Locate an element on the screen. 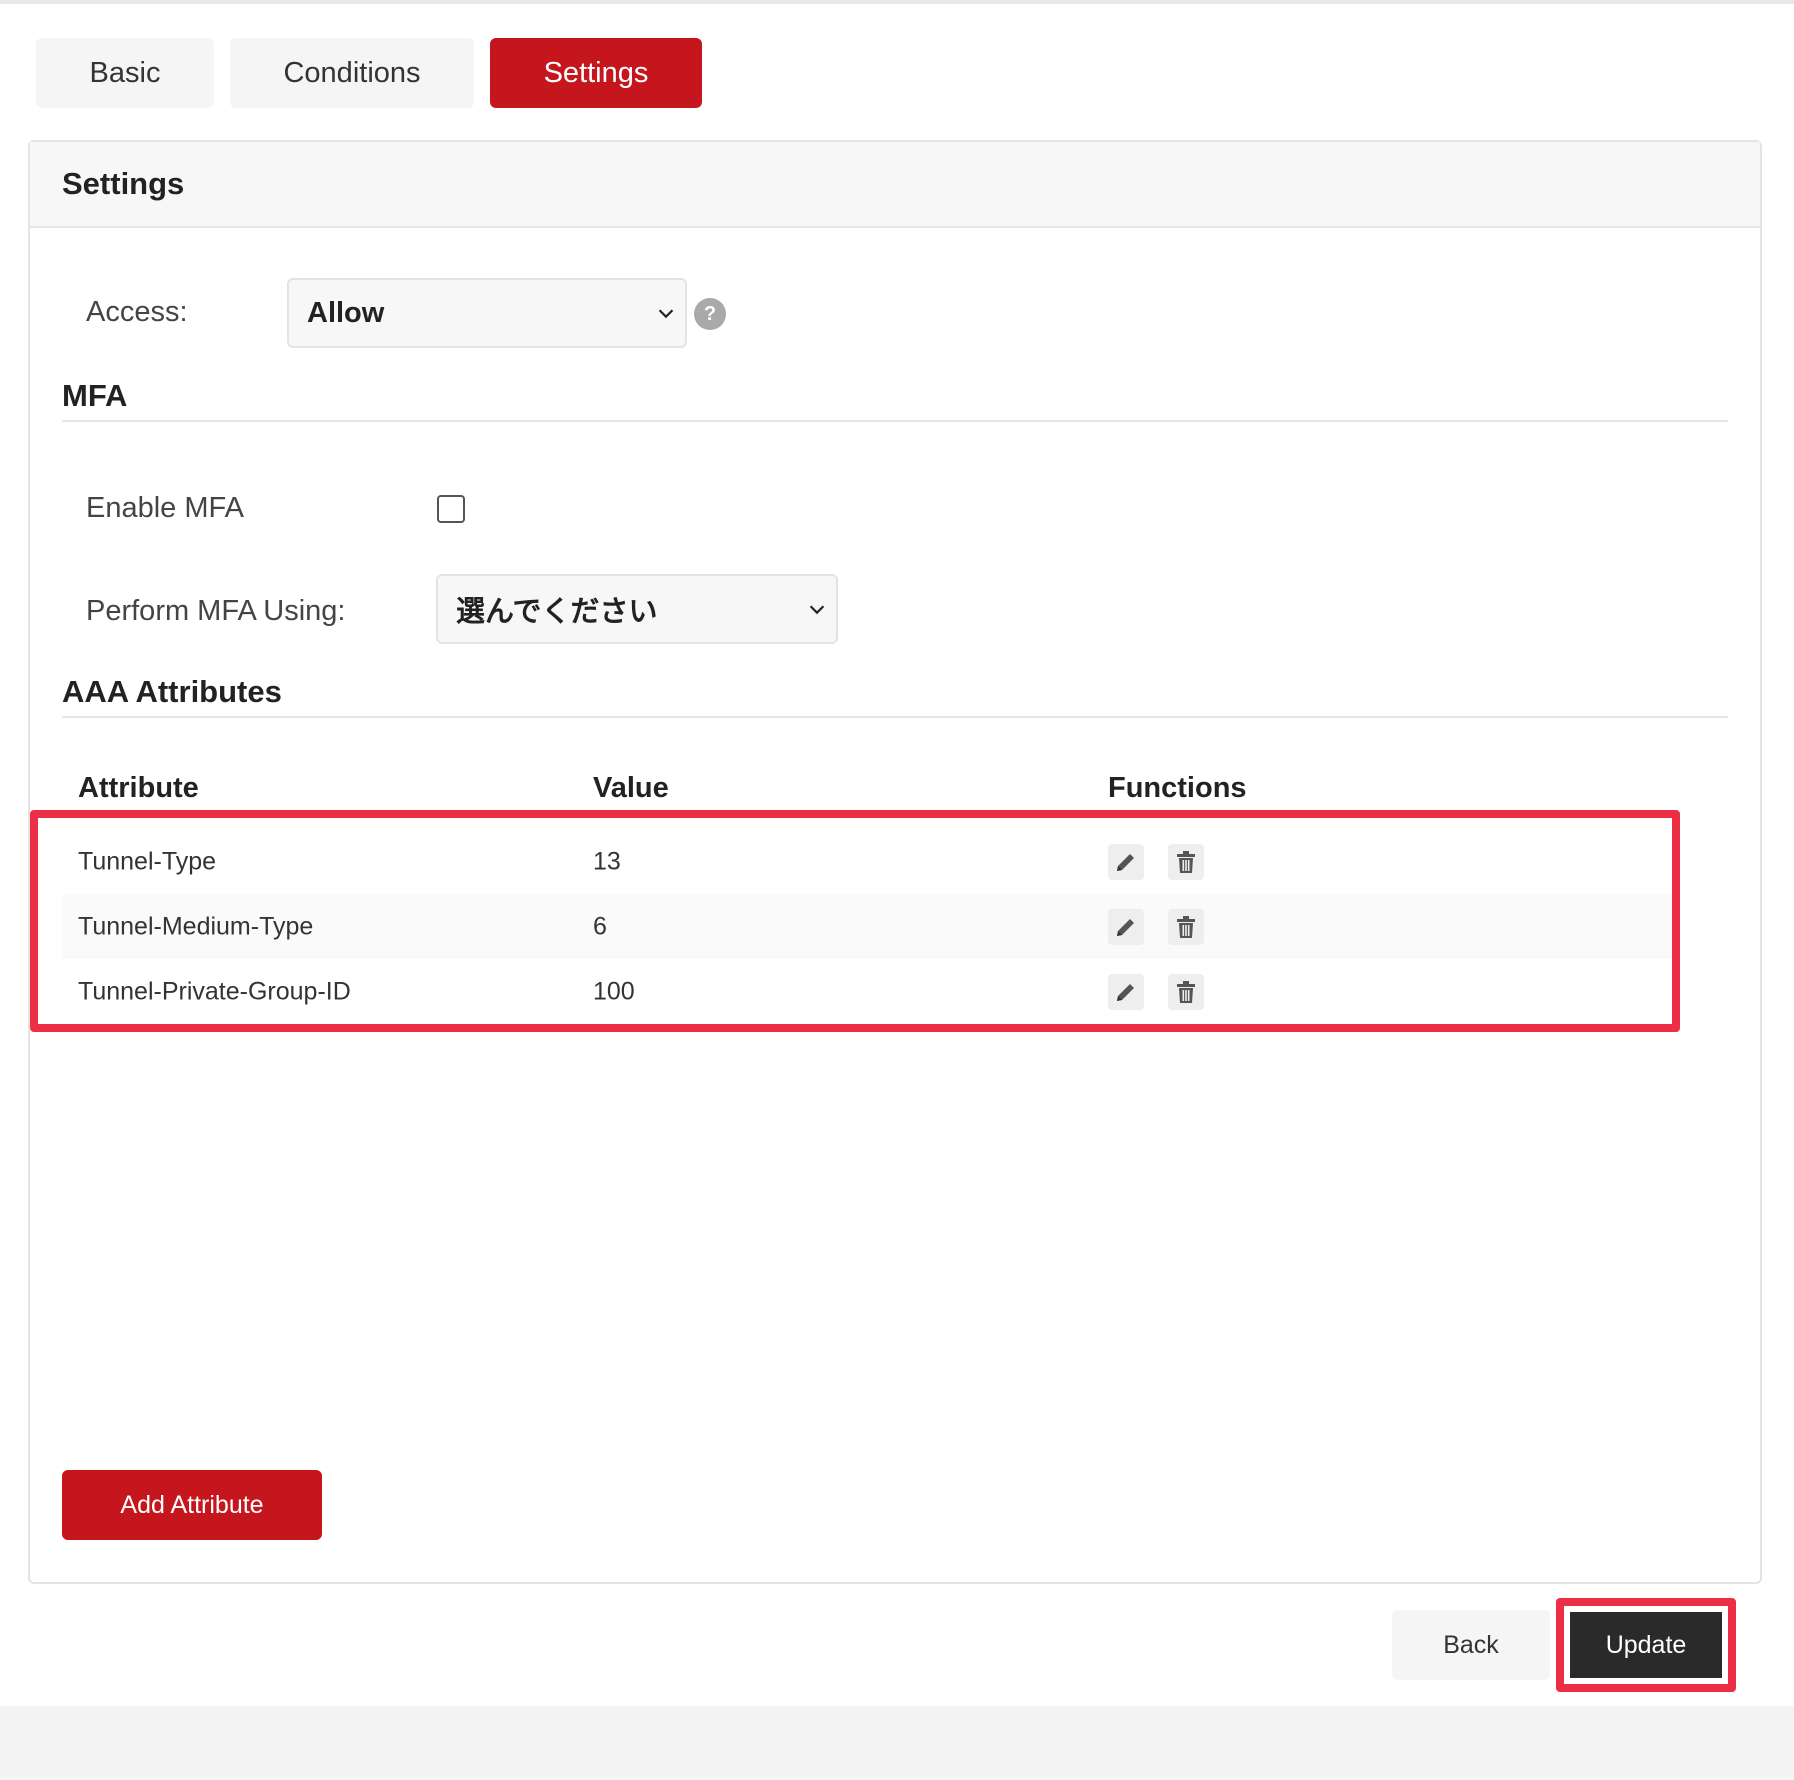 The height and width of the screenshot is (1780, 1794). access-label: Access: is located at coordinates (137, 312).